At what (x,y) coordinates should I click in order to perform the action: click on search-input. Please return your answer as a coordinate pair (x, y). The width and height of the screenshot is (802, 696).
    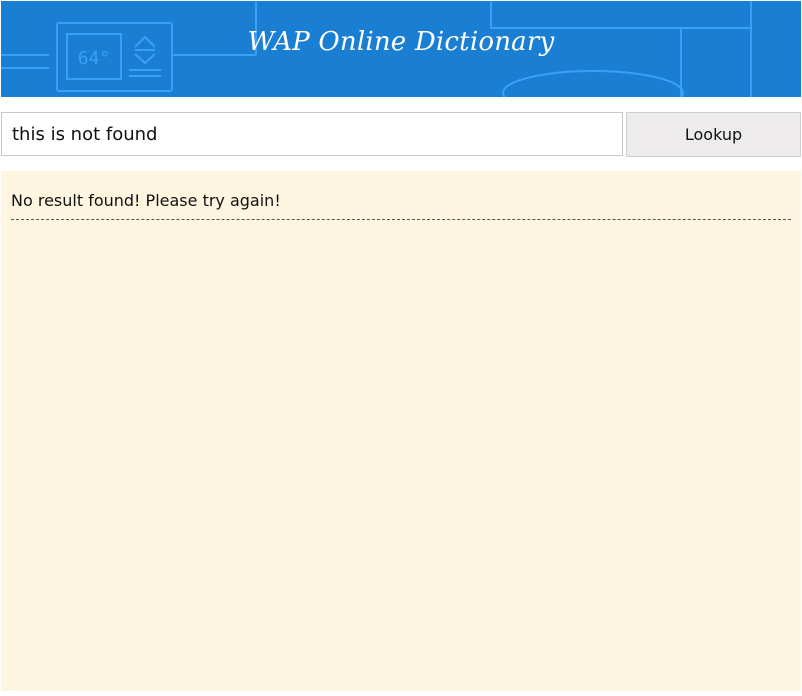
    Looking at the image, I should click on (312, 134).